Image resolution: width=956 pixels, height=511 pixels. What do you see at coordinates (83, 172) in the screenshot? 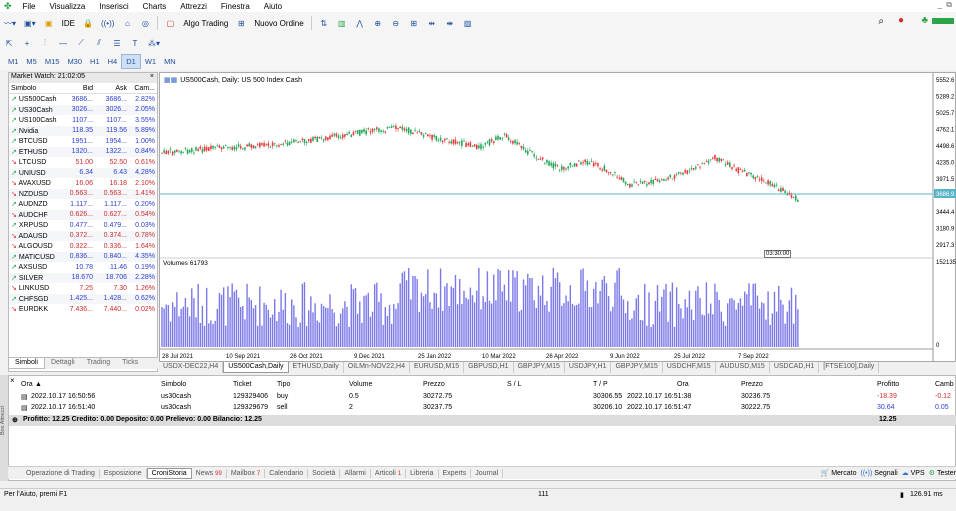
I see `market-watch-row: ↗ UNIUSD 6.34 6.43 4.28%` at bounding box center [83, 172].